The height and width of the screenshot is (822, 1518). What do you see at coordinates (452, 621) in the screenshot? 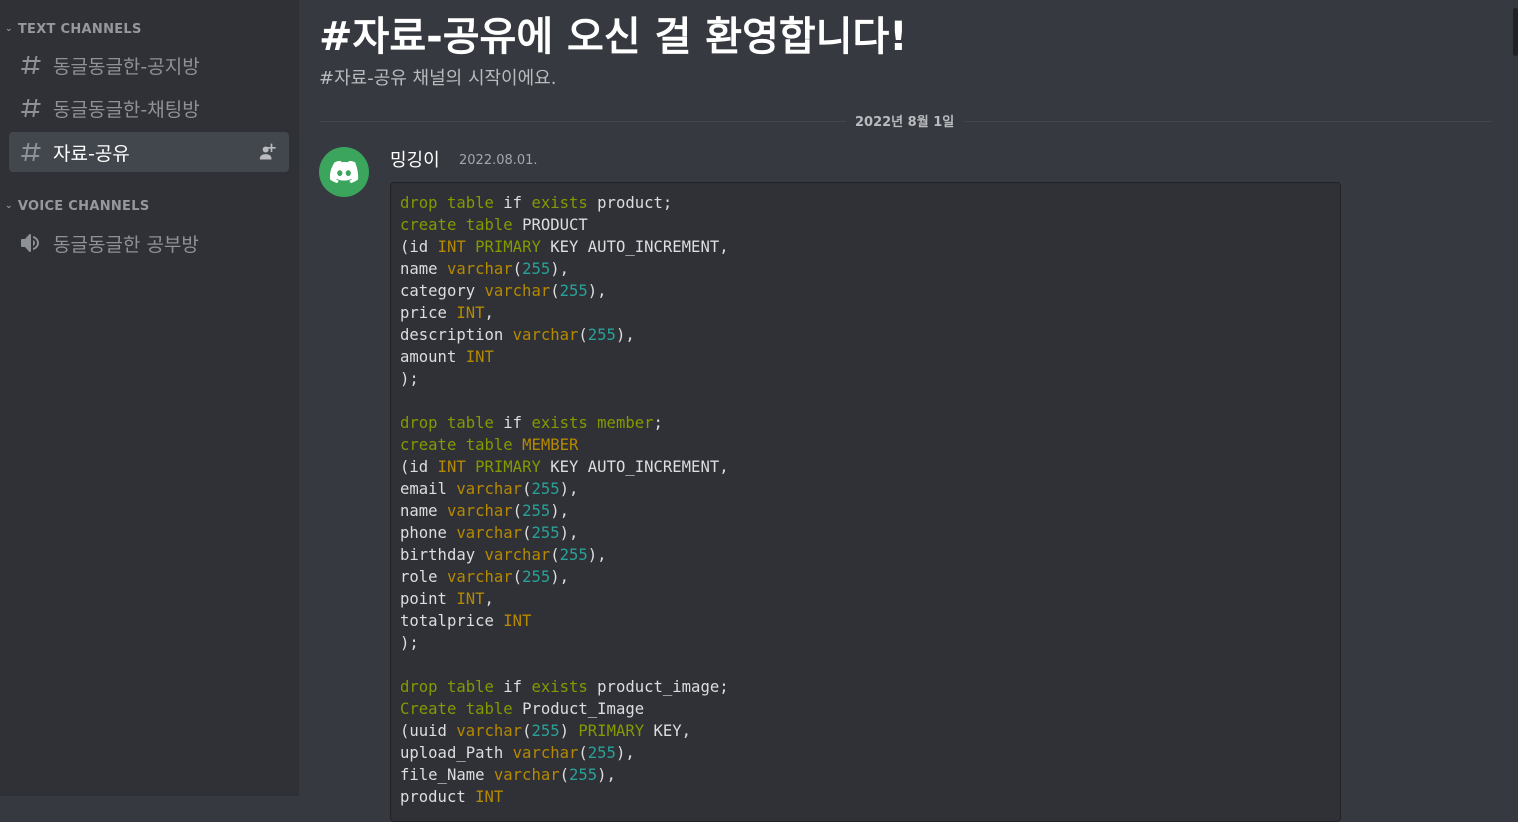
I see `code-token: totalprice` at bounding box center [452, 621].